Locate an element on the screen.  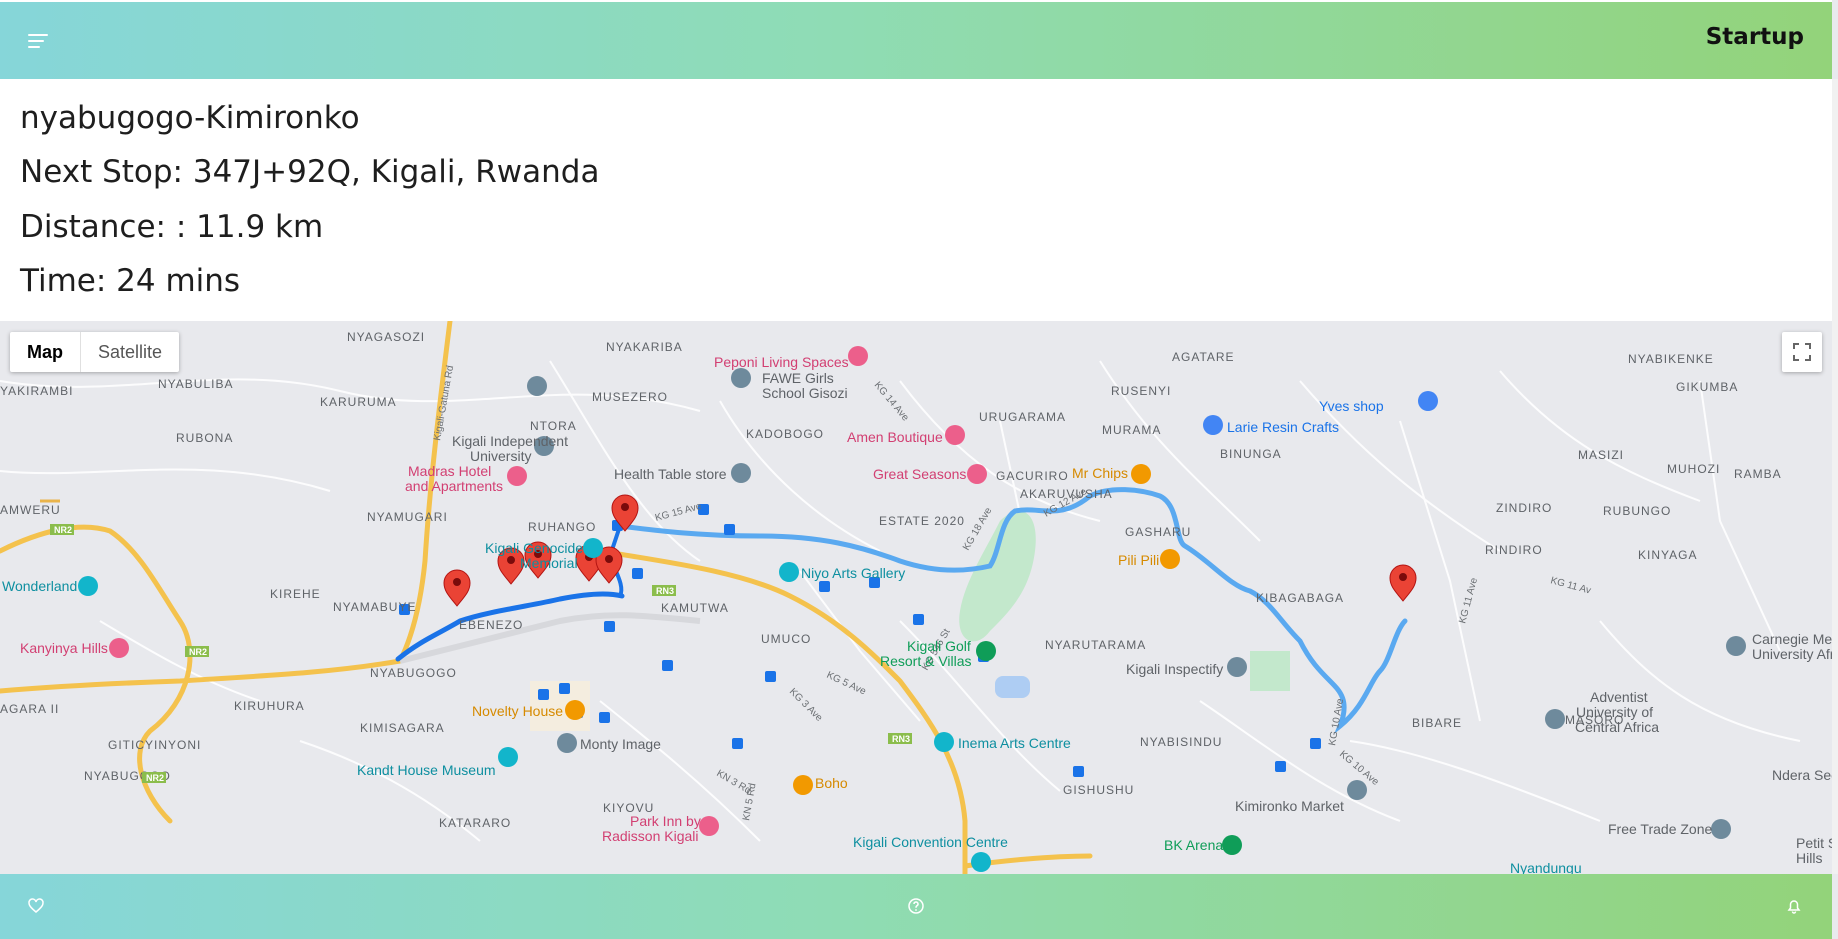
map-label: NYARUTARAMA is located at coordinates (1095, 645).